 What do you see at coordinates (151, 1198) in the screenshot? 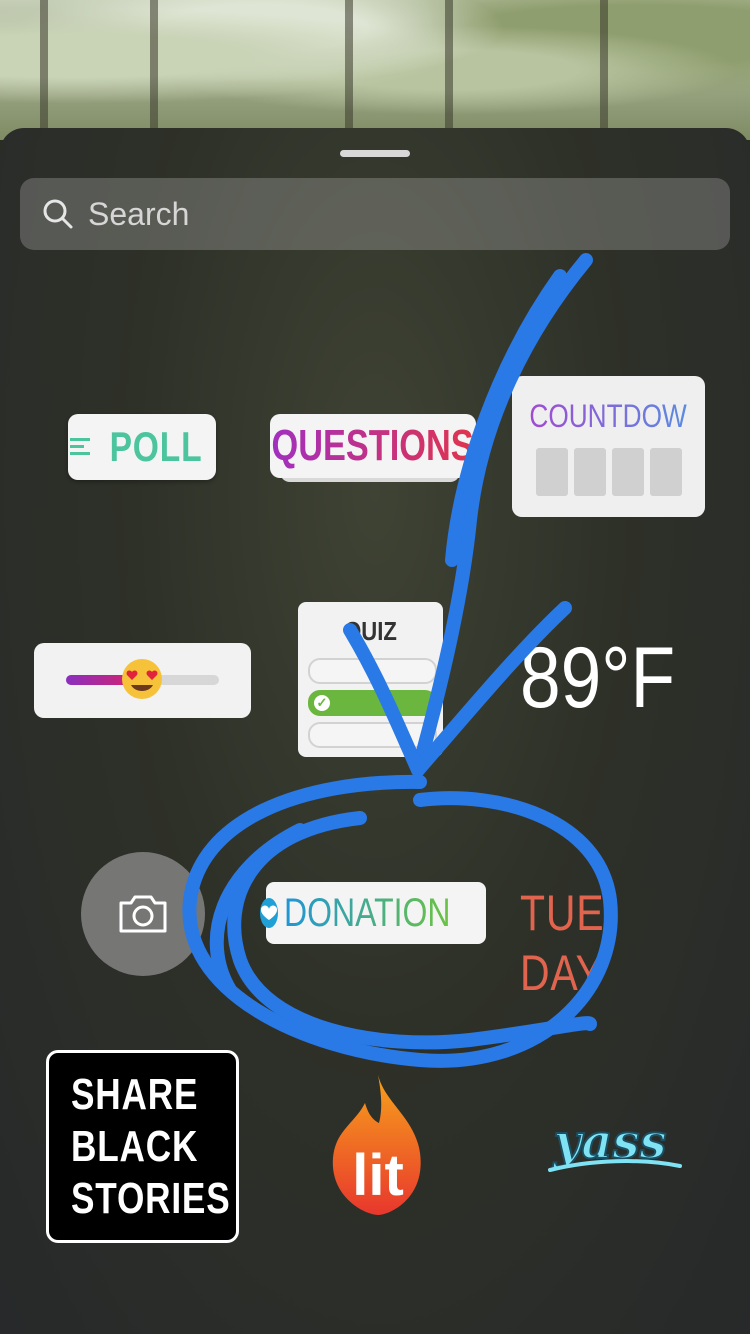
I see `share-line-3: STORIES` at bounding box center [151, 1198].